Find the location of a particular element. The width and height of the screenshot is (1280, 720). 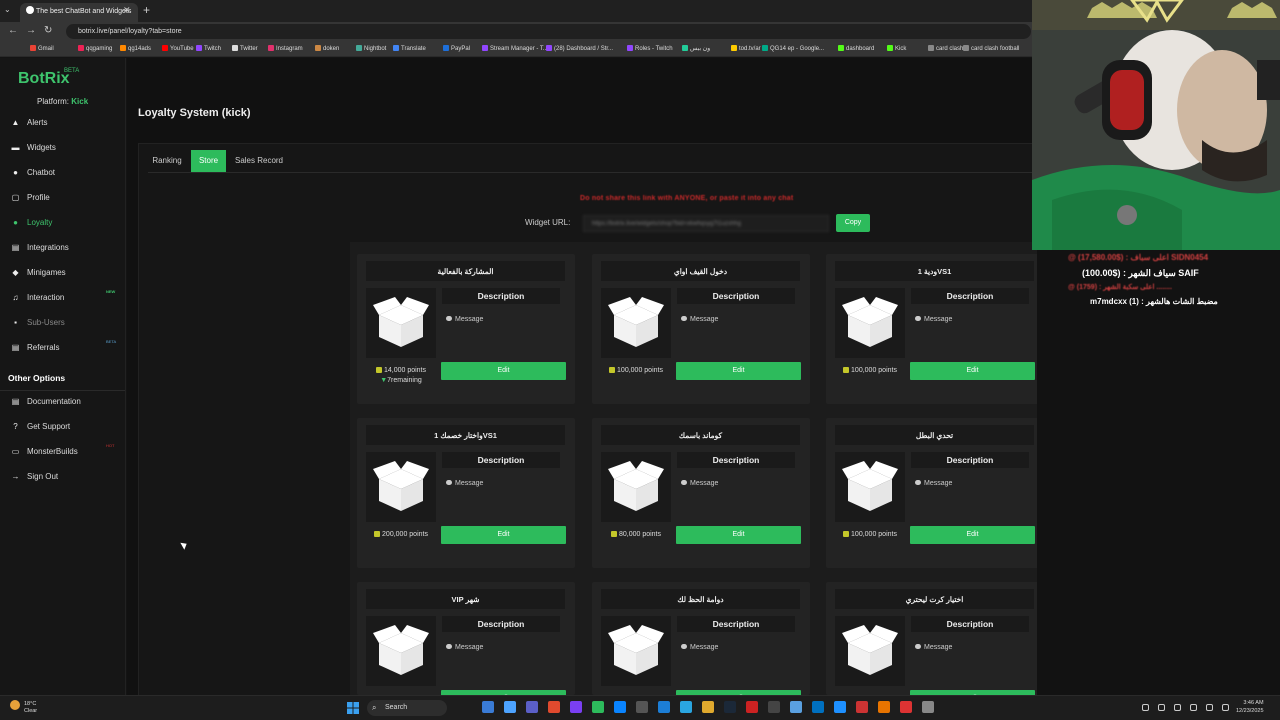

back-icon: ← is located at coordinates (13, 30).